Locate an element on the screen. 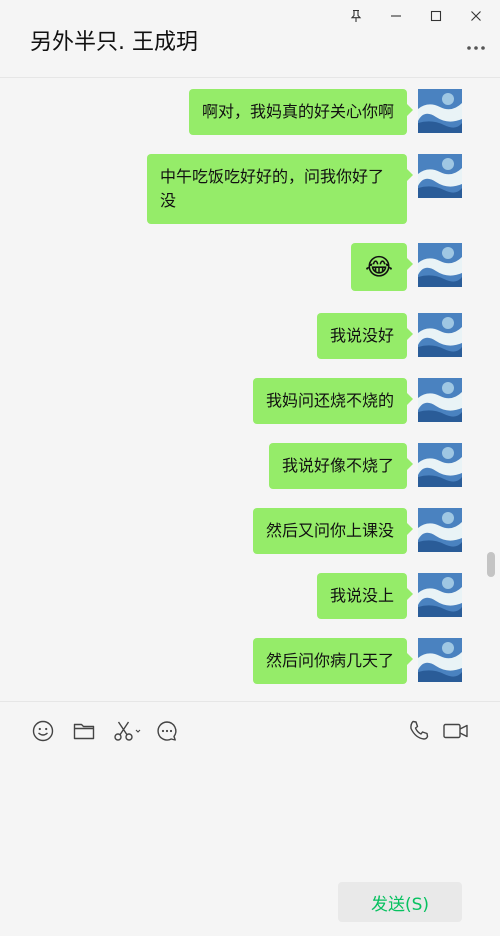 Image resolution: width=500 pixels, height=936 pixels. pin-icon is located at coordinates (356, 15).